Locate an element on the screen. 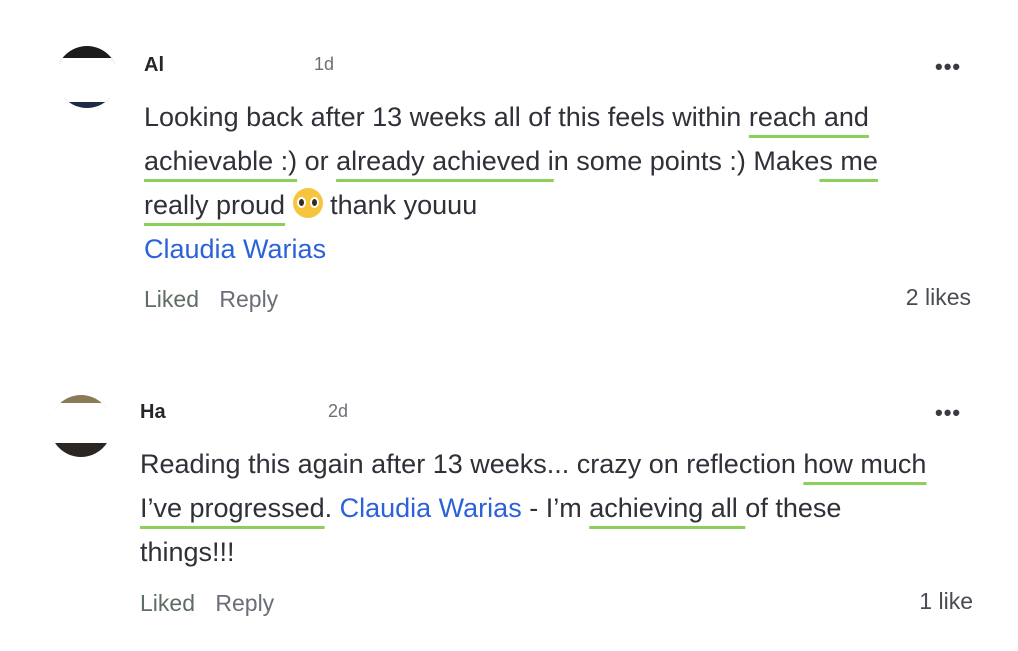 The width and height of the screenshot is (1018, 651). likes-count: 1 like is located at coordinates (946, 601).